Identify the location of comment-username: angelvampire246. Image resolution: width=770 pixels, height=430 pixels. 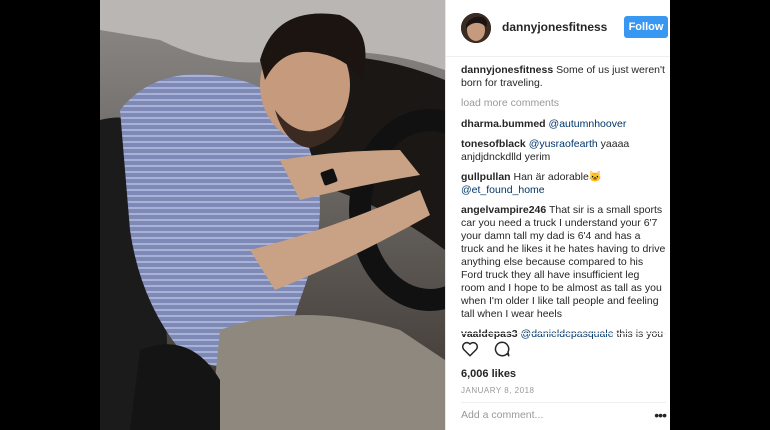
(503, 210).